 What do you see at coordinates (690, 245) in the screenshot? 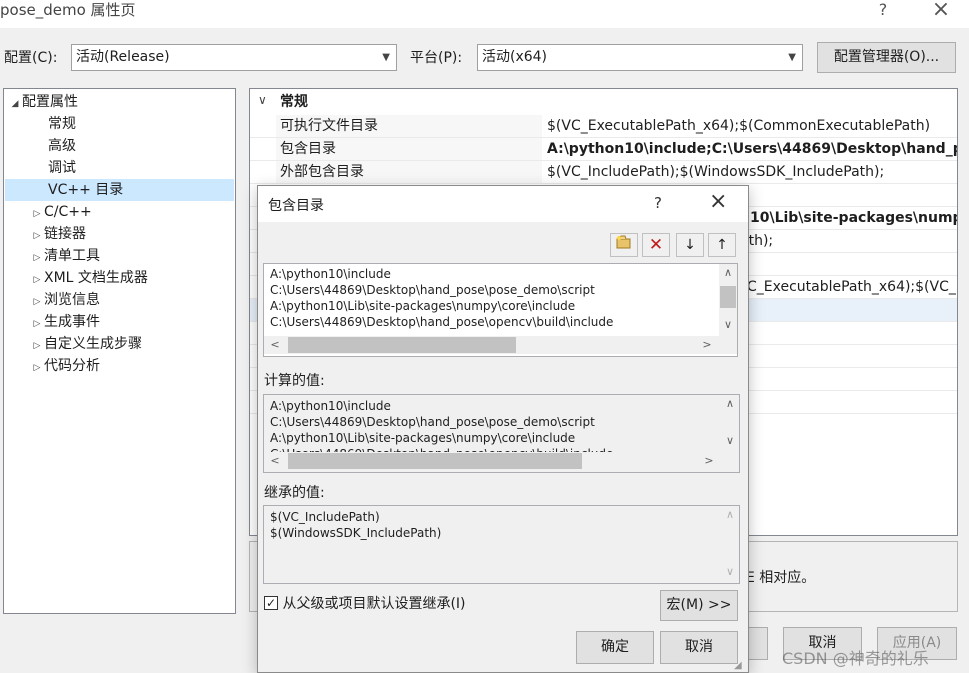
I see `move-down-icon: ↓` at bounding box center [690, 245].